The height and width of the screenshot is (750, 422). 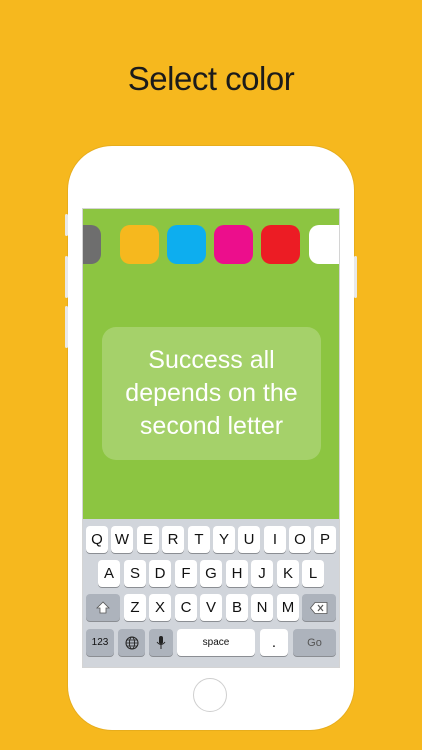 I want to click on key-g: G, so click(x=211, y=573).